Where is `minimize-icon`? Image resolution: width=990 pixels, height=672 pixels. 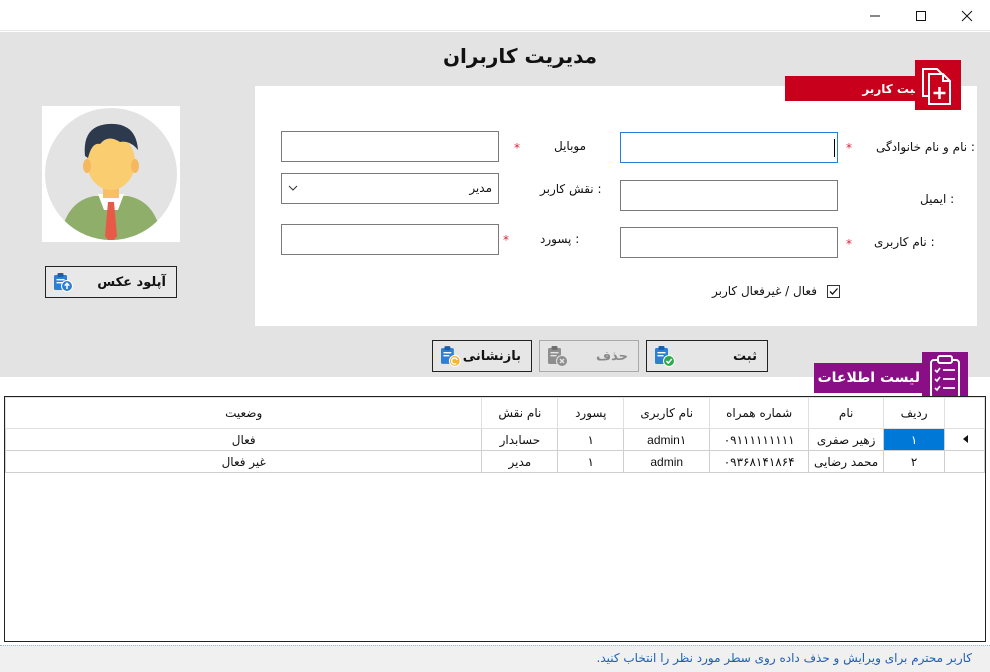 minimize-icon is located at coordinates (875, 15).